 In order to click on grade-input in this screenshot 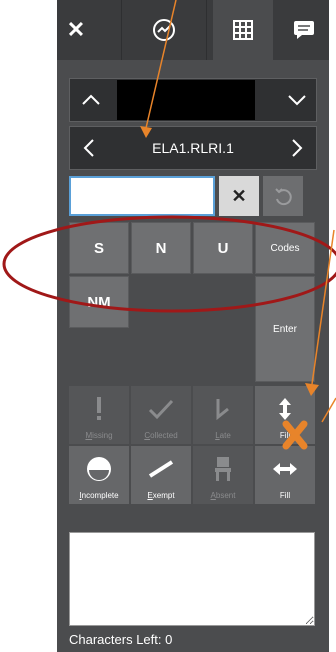, I will do `click(142, 196)`.